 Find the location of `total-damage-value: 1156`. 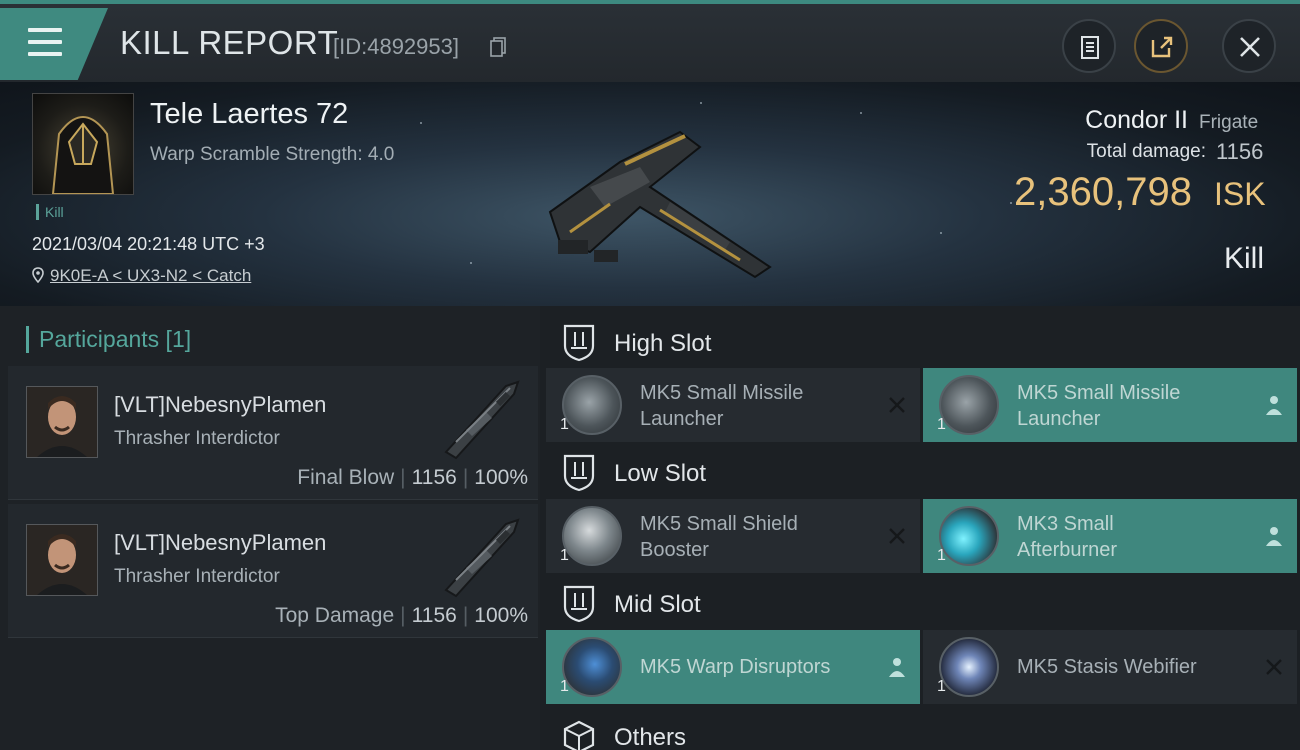

total-damage-value: 1156 is located at coordinates (1240, 151).